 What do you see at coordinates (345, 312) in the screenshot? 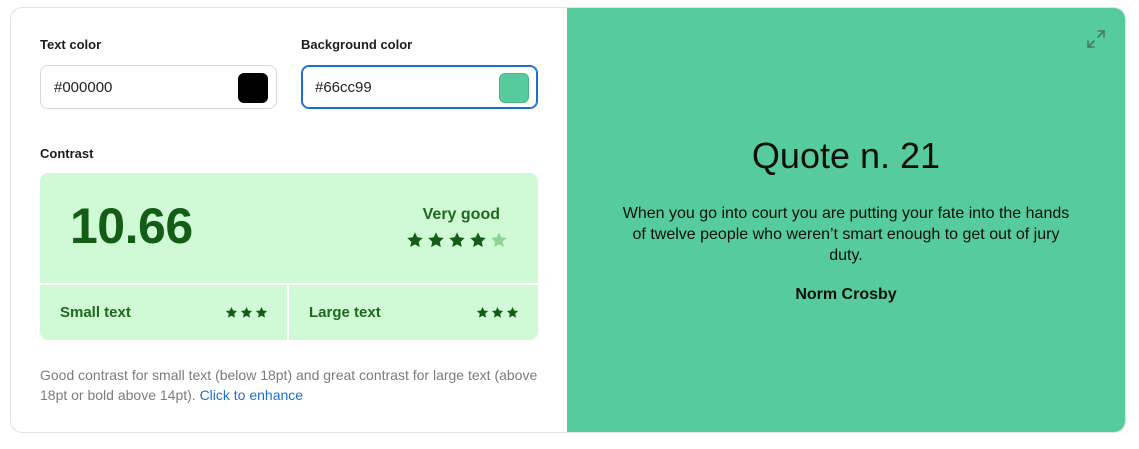
I see `large-text-label: Large text` at bounding box center [345, 312].